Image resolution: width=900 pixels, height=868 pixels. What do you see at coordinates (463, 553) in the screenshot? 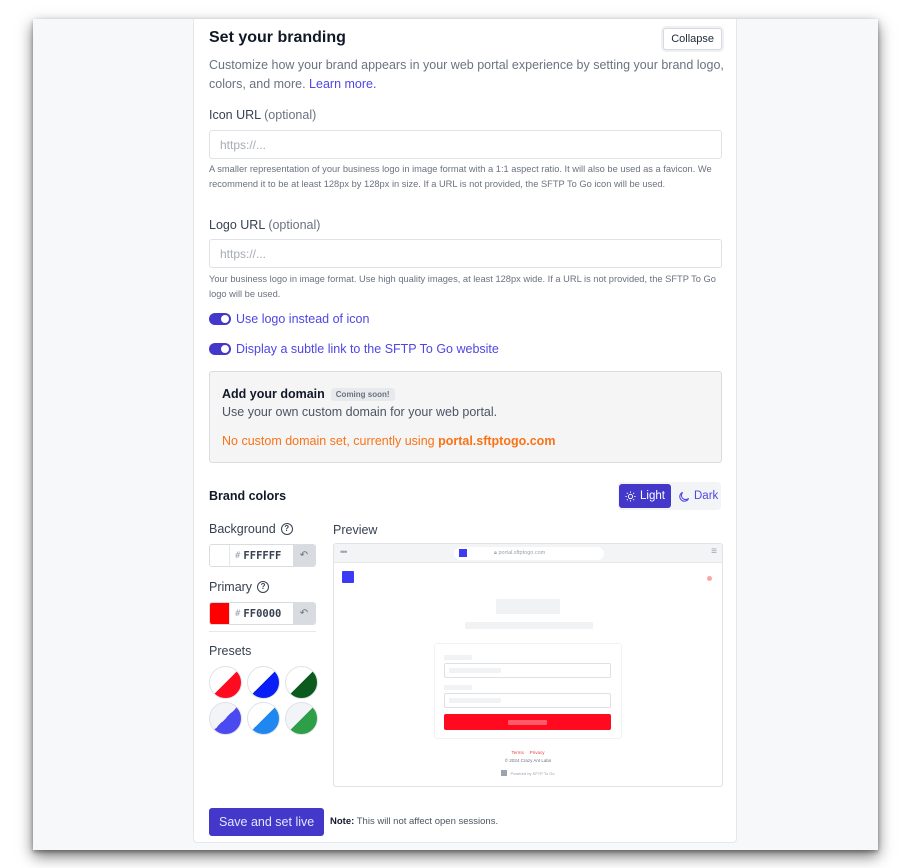
I see `favicon-icon` at bounding box center [463, 553].